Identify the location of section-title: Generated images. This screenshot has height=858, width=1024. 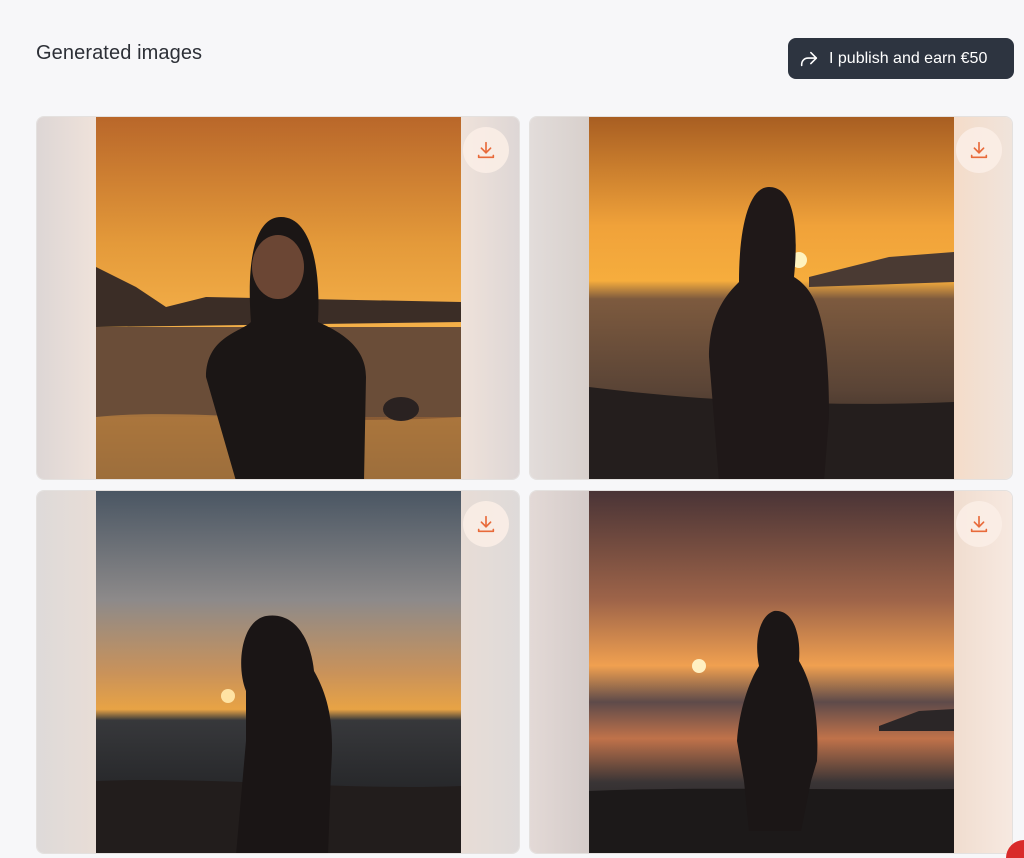
(119, 53).